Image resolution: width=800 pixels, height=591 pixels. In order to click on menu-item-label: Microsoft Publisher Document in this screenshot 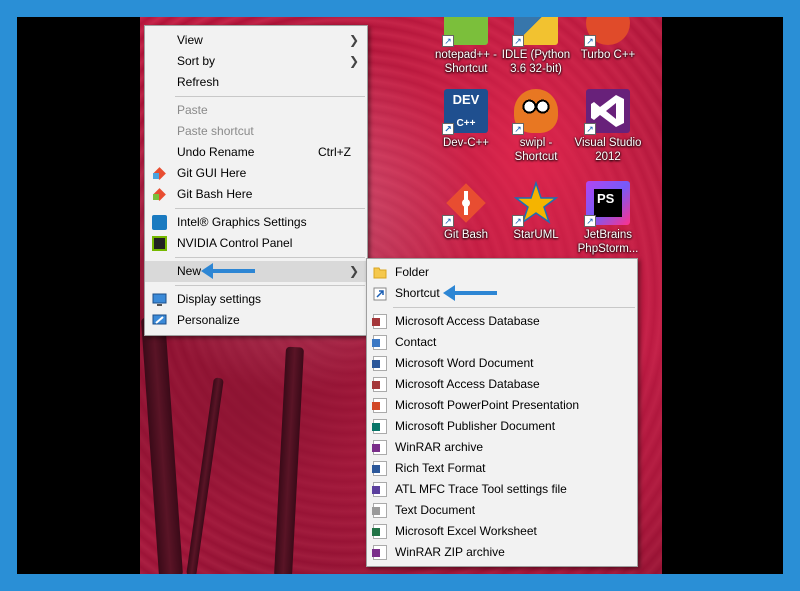, I will do `click(475, 426)`.